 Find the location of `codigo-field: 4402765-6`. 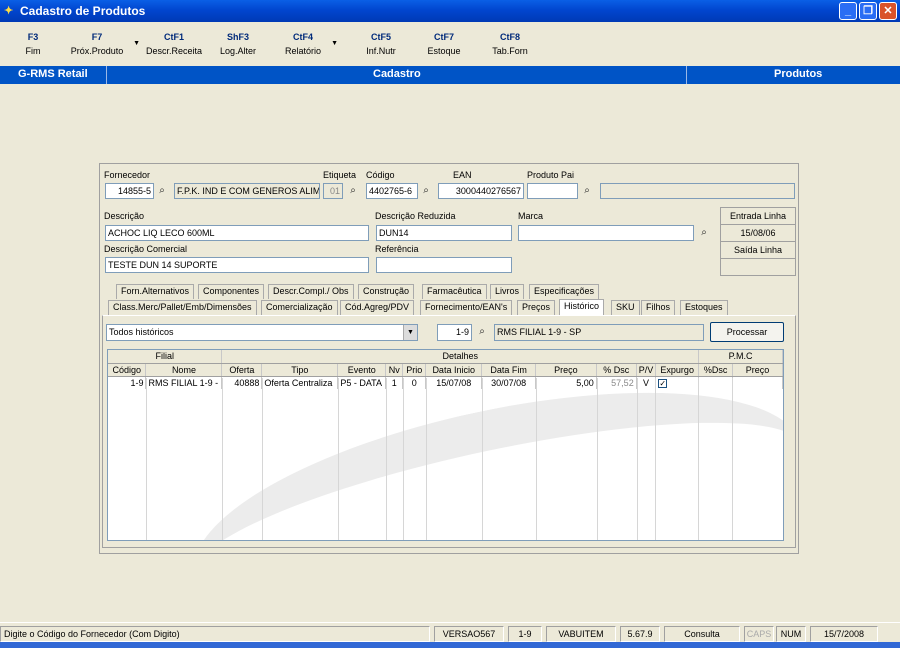

codigo-field: 4402765-6 is located at coordinates (392, 191).